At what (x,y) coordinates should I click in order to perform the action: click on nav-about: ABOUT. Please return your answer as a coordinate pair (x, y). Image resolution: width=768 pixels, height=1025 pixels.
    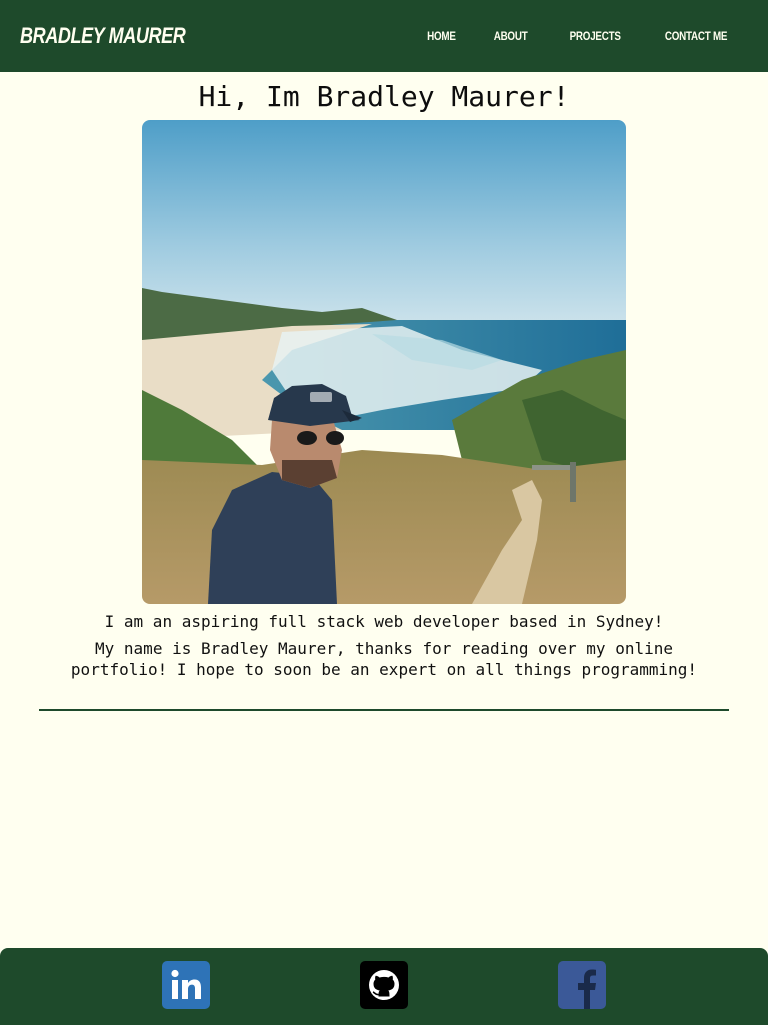
    Looking at the image, I should click on (511, 36).